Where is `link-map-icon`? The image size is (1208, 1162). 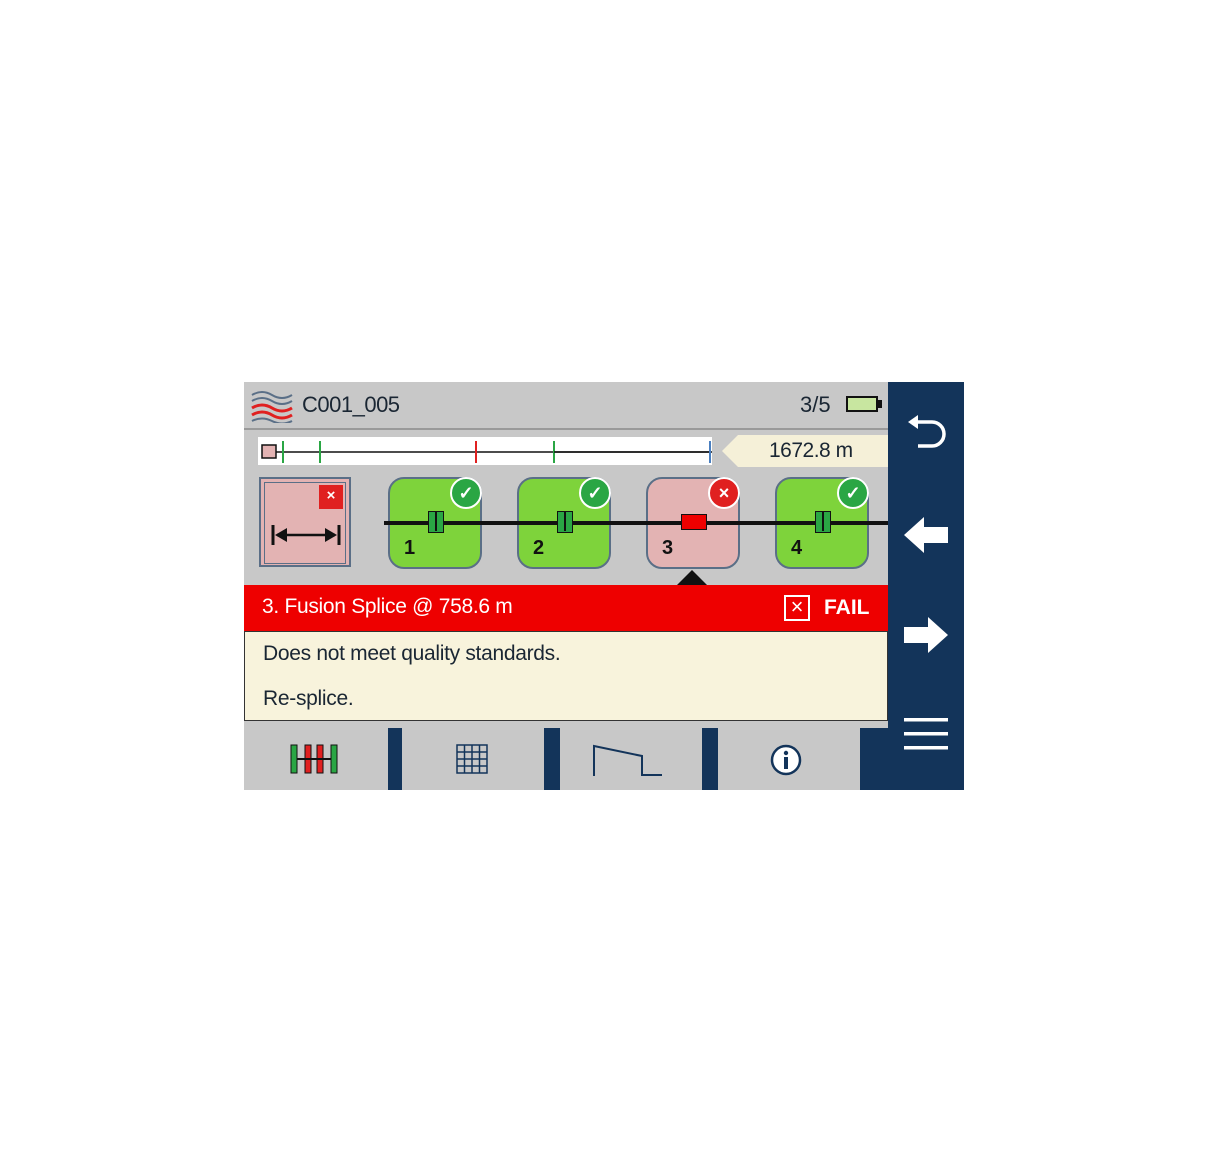 link-map-icon is located at coordinates (314, 759).